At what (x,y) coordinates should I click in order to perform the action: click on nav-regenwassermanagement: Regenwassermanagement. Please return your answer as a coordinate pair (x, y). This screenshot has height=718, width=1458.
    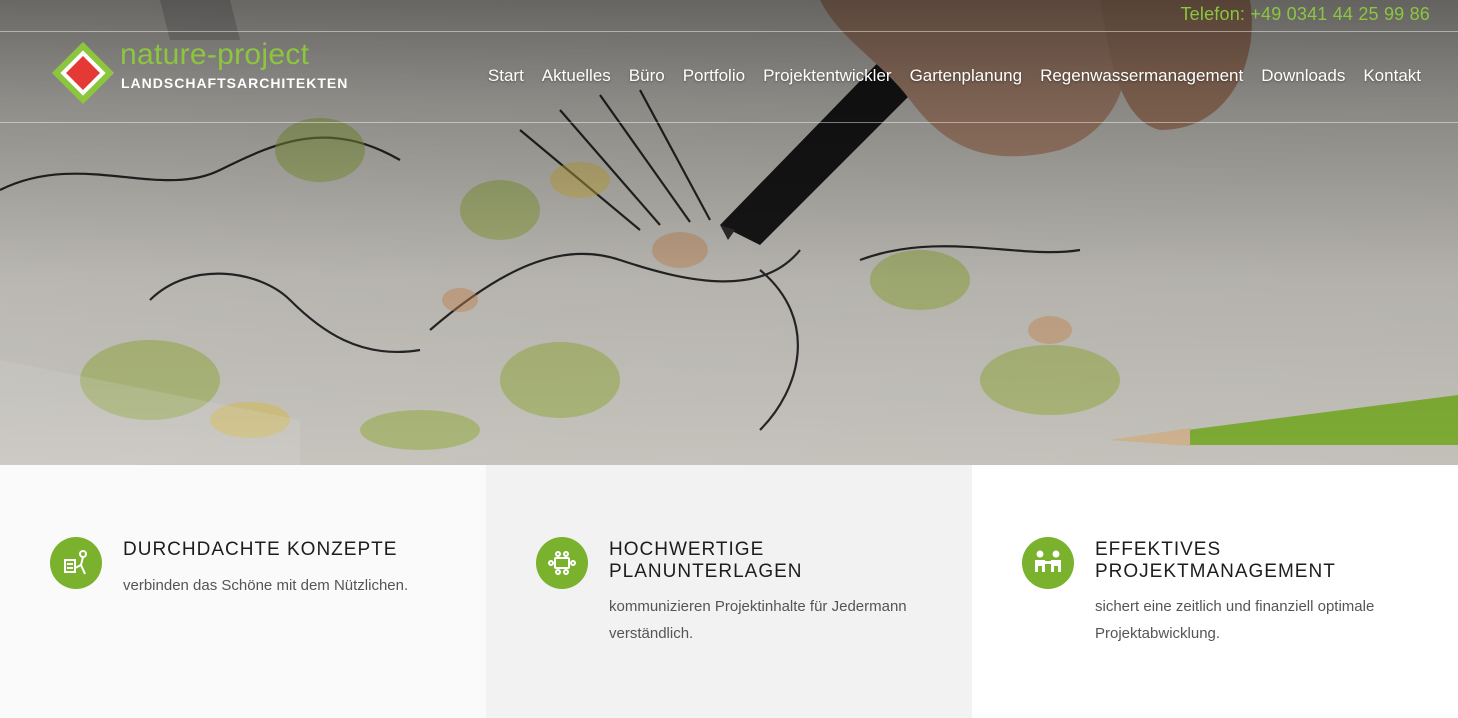
    Looking at the image, I should click on (1141, 76).